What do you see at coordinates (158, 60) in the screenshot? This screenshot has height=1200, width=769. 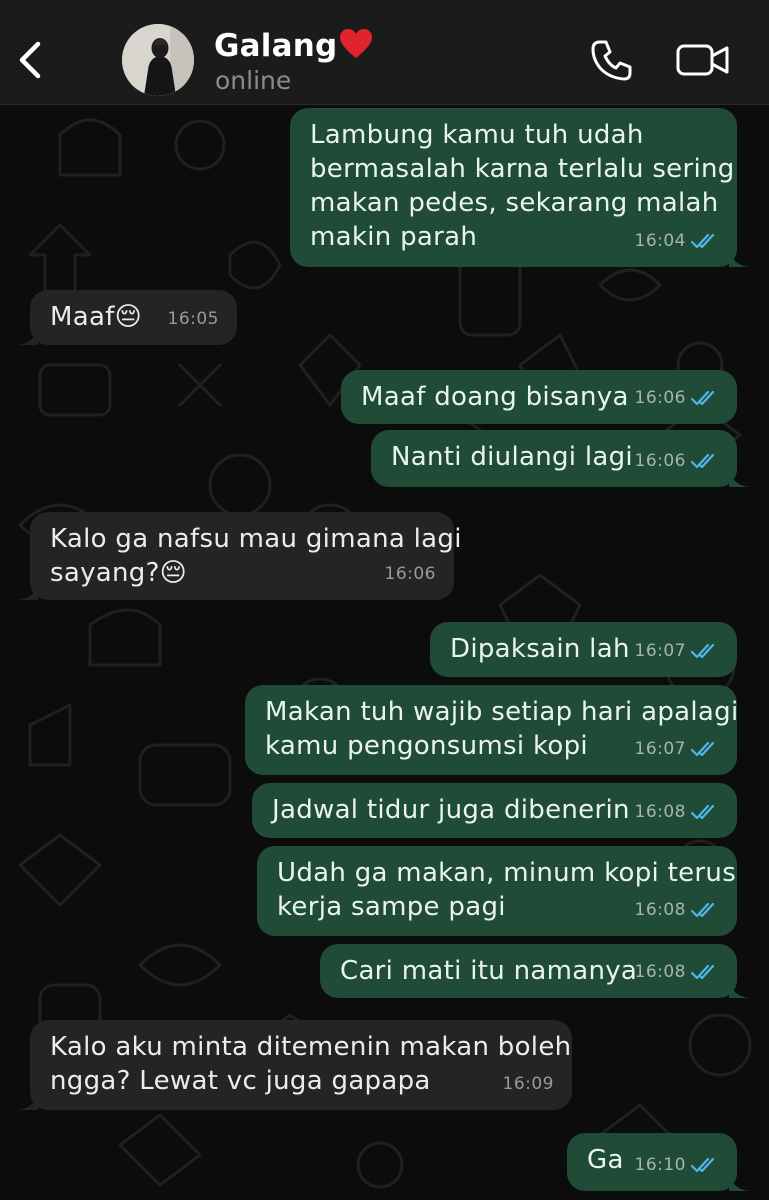 I see `contact-avatar` at bounding box center [158, 60].